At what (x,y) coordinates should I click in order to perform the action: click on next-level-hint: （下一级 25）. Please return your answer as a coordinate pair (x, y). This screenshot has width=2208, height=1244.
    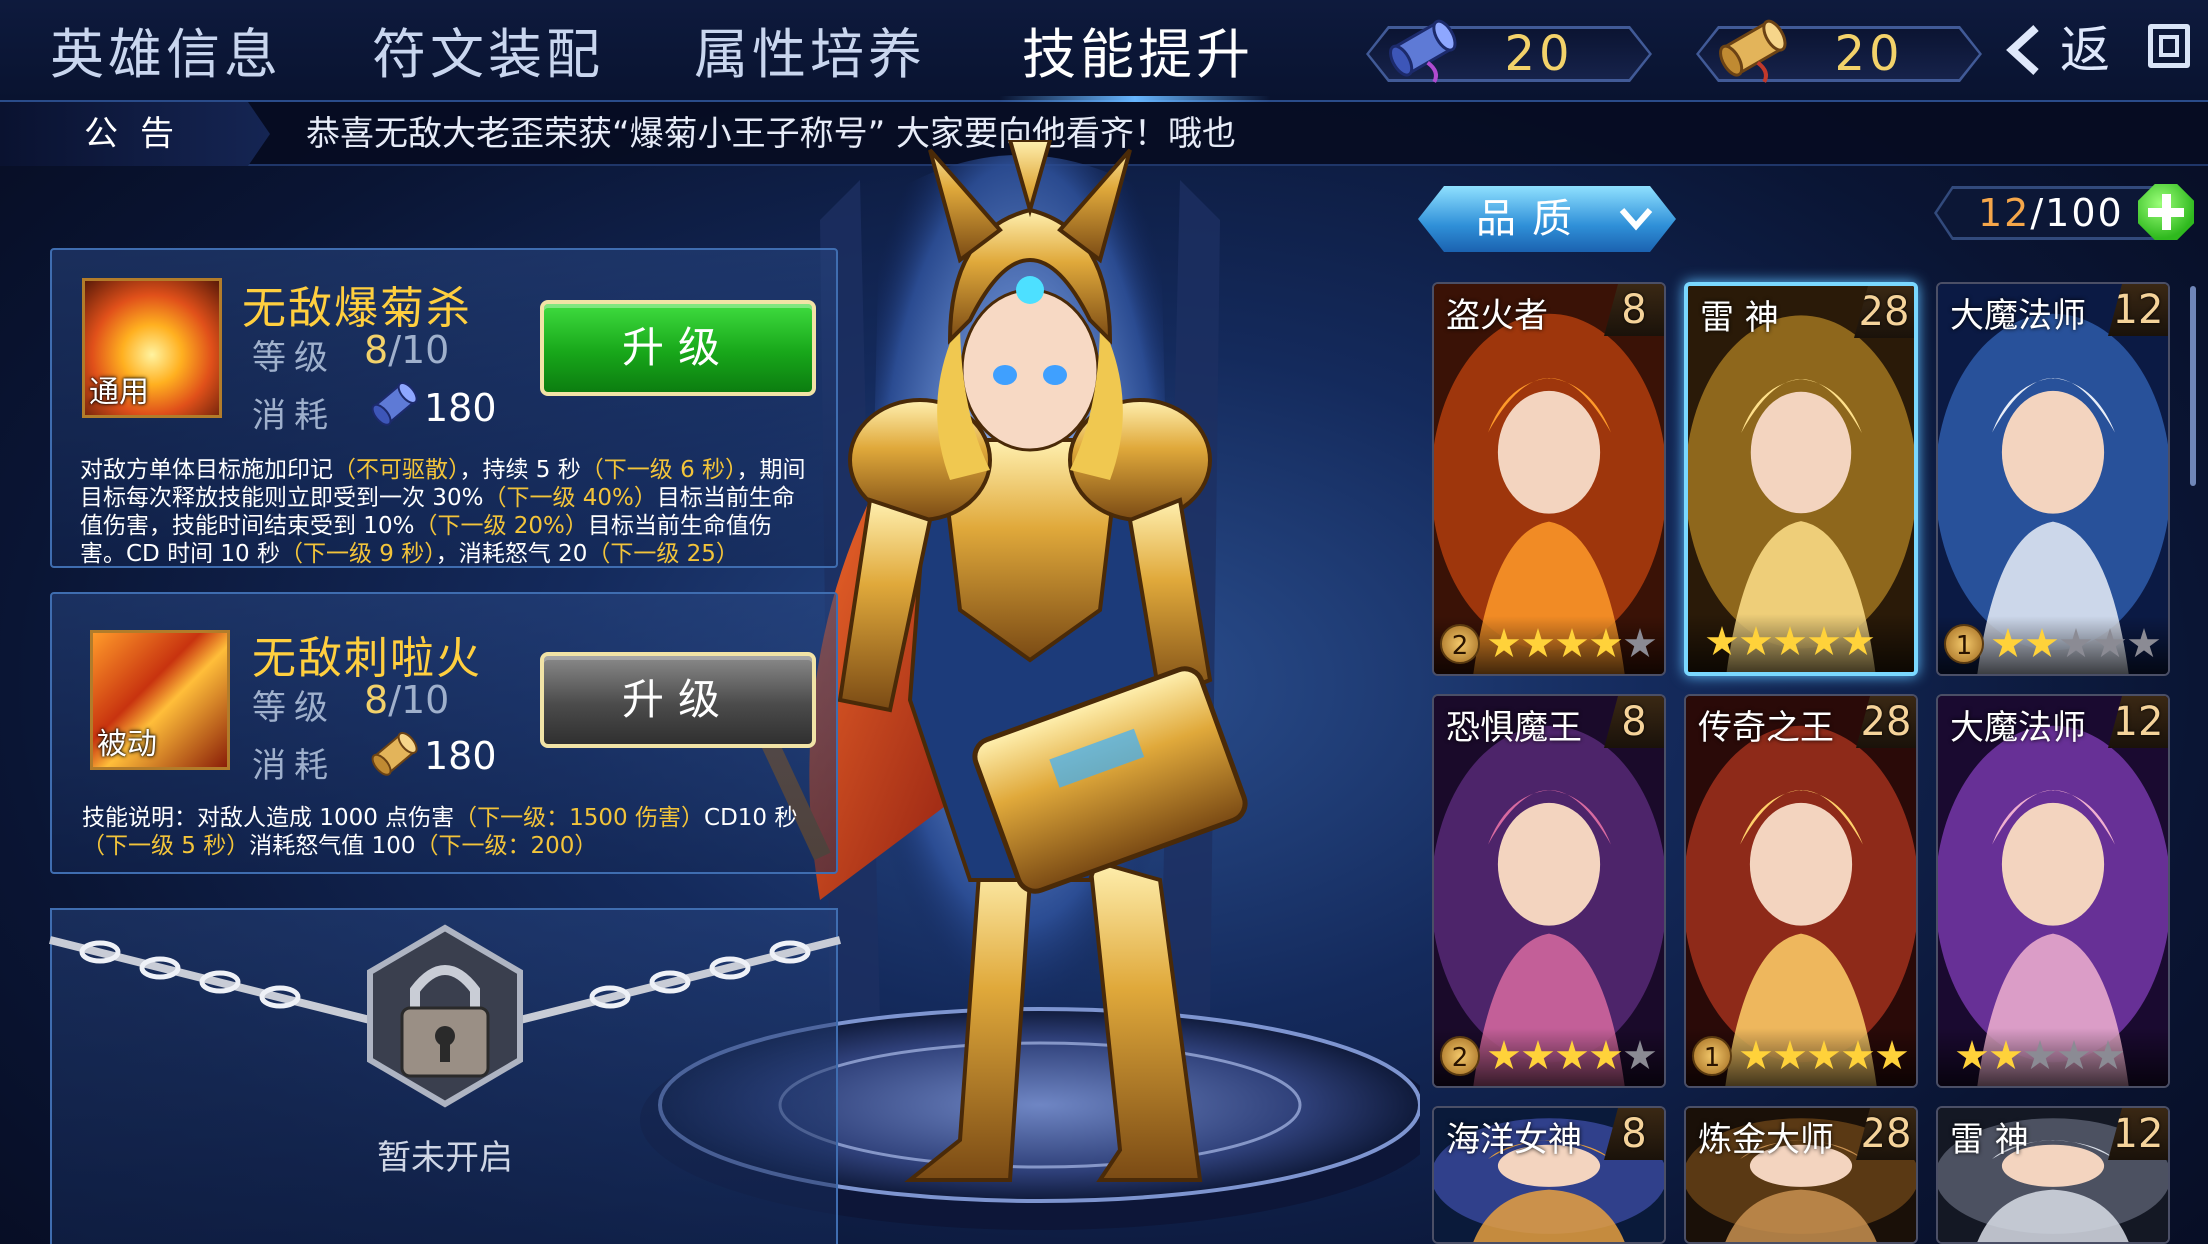
    Looking at the image, I should click on (663, 554).